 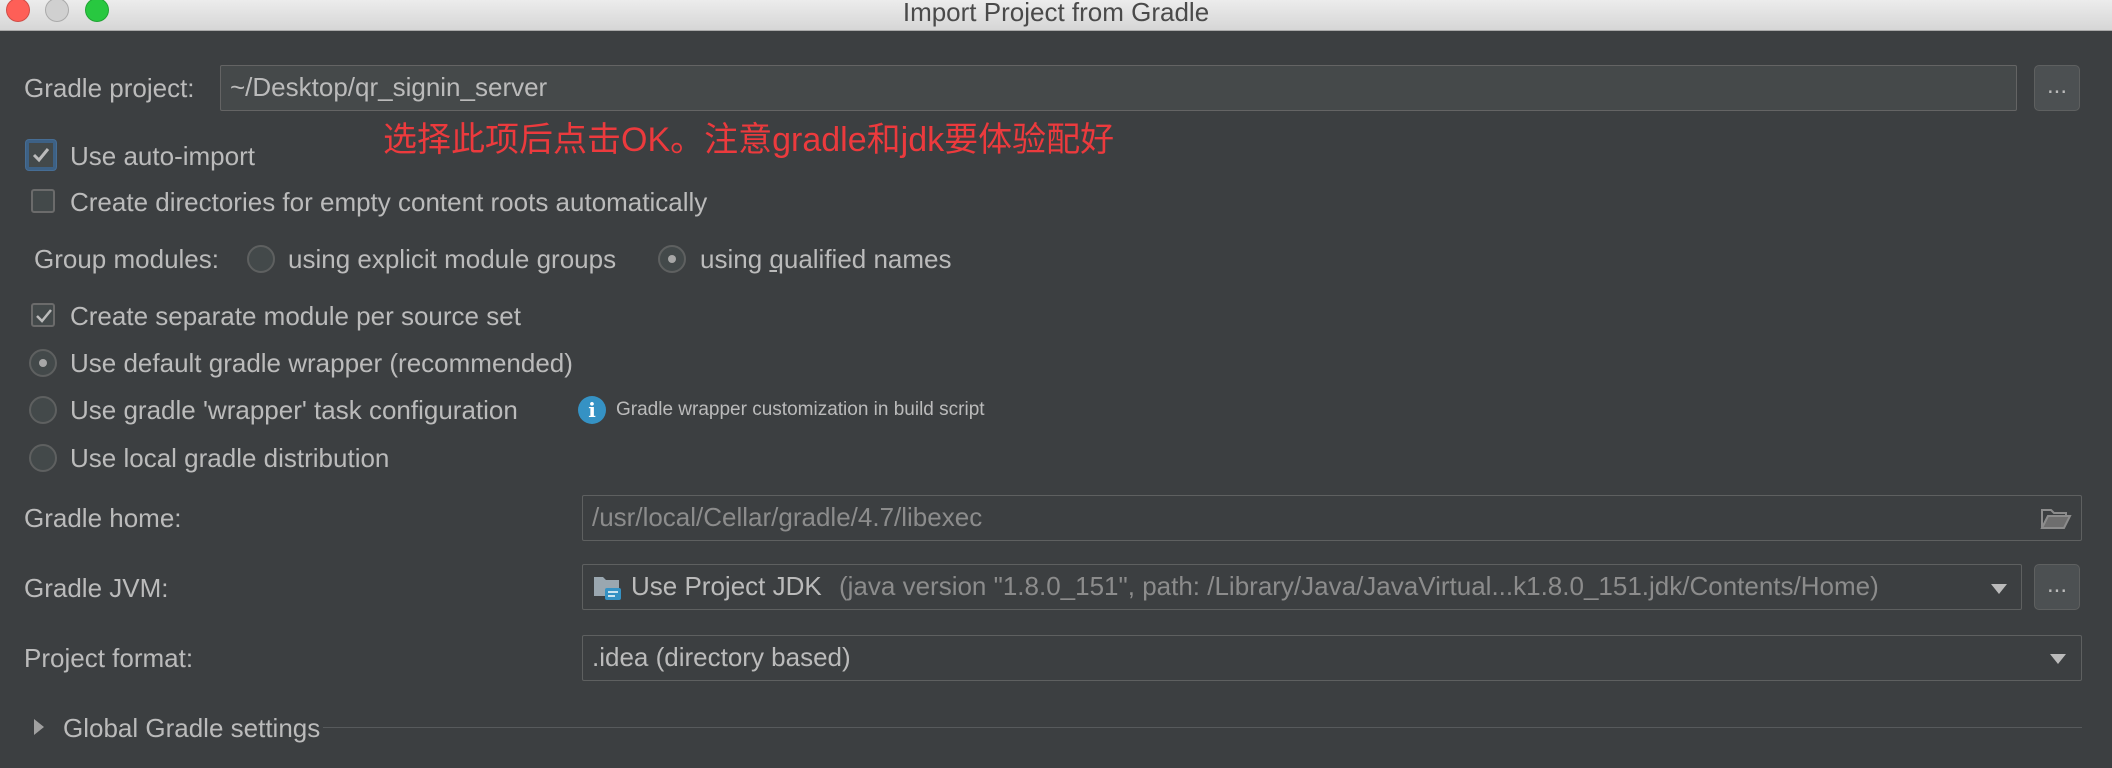 What do you see at coordinates (43, 458) in the screenshot?
I see `local-distribution-radio` at bounding box center [43, 458].